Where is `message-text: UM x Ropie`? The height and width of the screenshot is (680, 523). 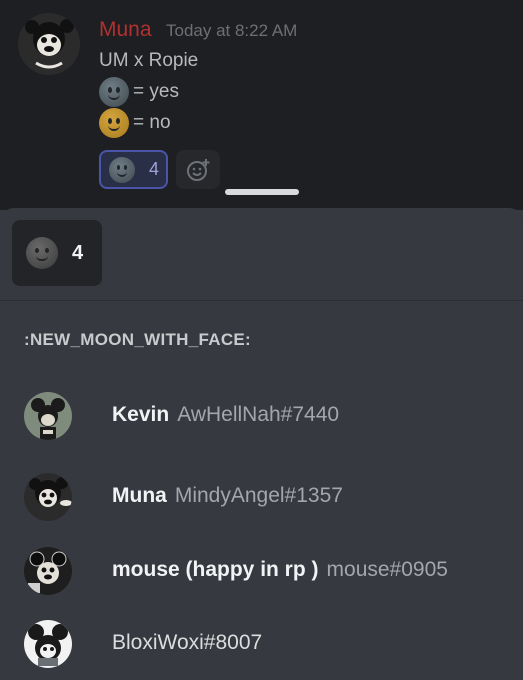
message-text: UM x Ropie is located at coordinates (149, 60).